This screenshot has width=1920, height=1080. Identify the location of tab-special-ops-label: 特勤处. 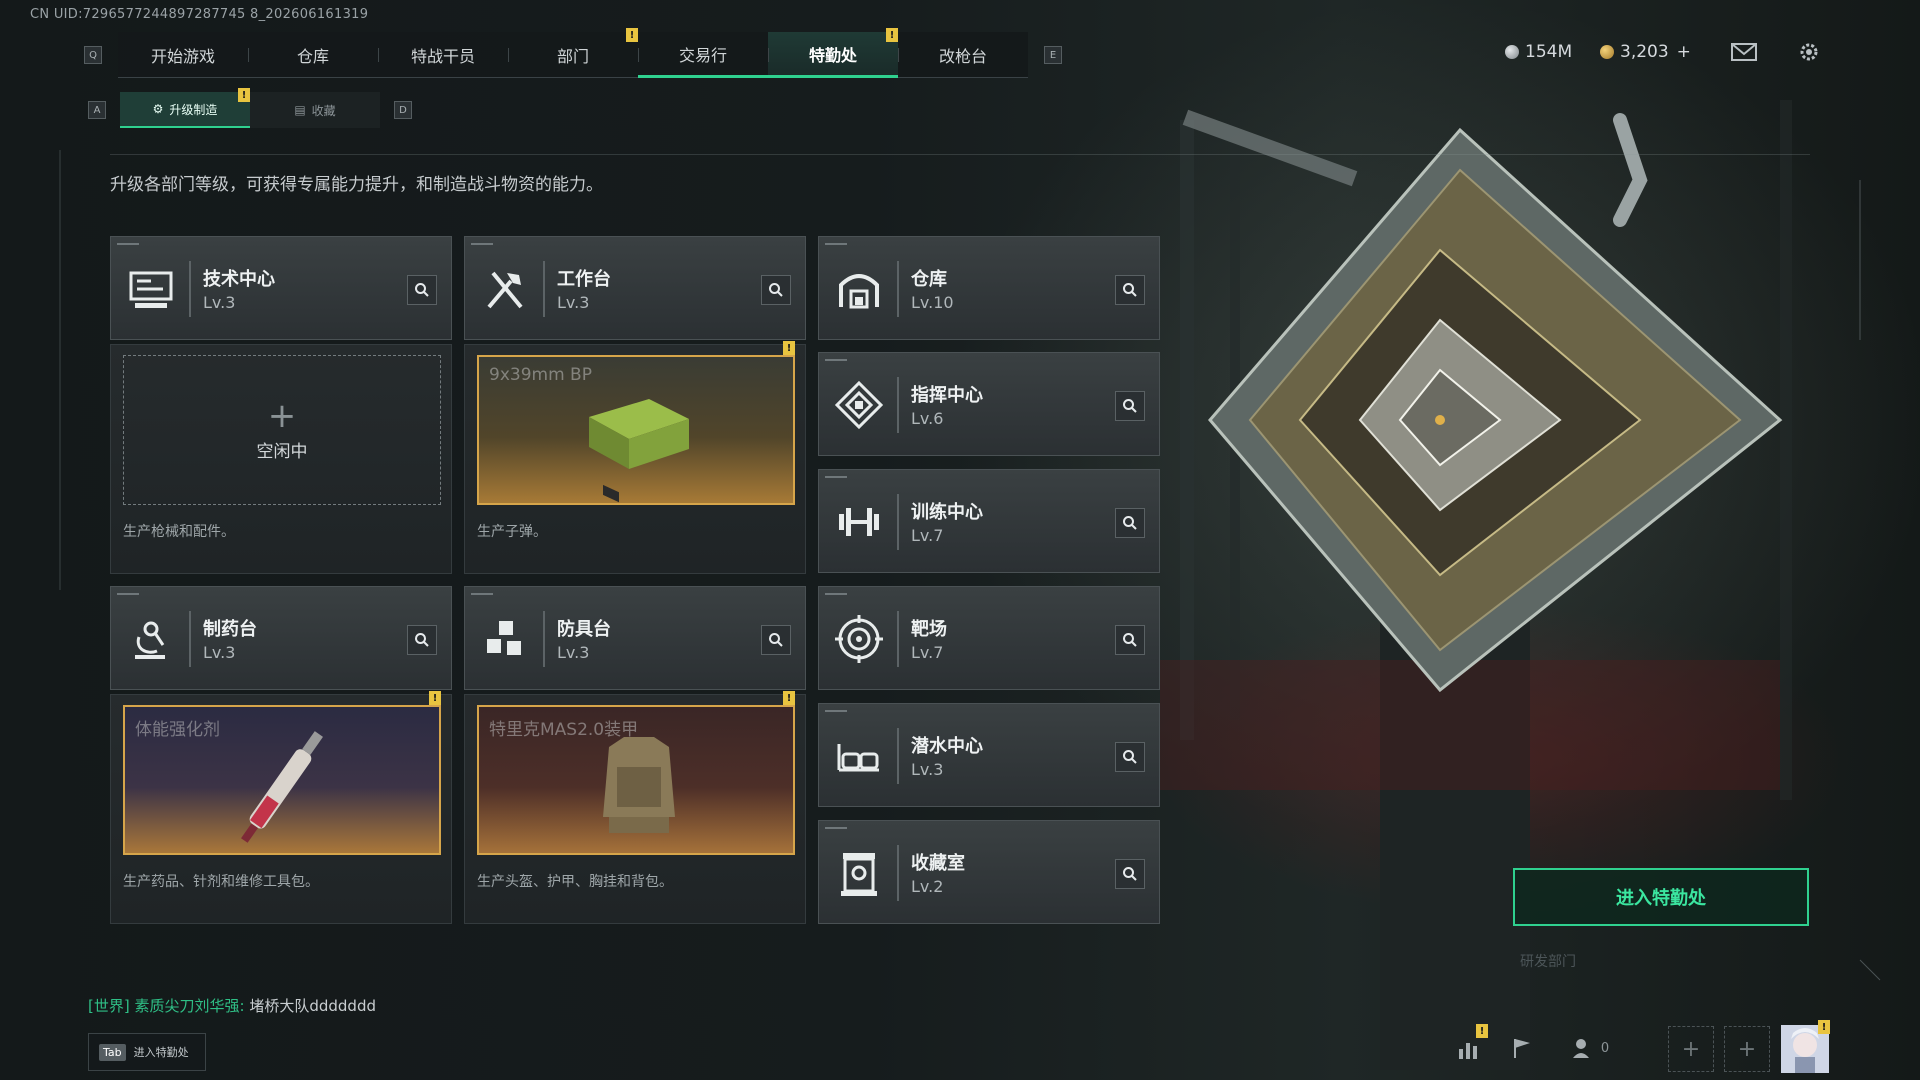
(832, 55).